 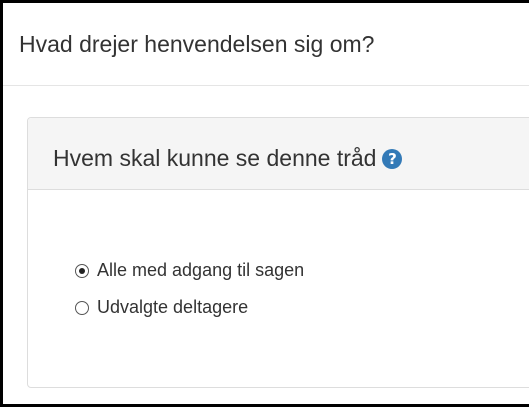 I want to click on page-title: Hvad drejer henvendelsen sig om?, so click(x=197, y=44).